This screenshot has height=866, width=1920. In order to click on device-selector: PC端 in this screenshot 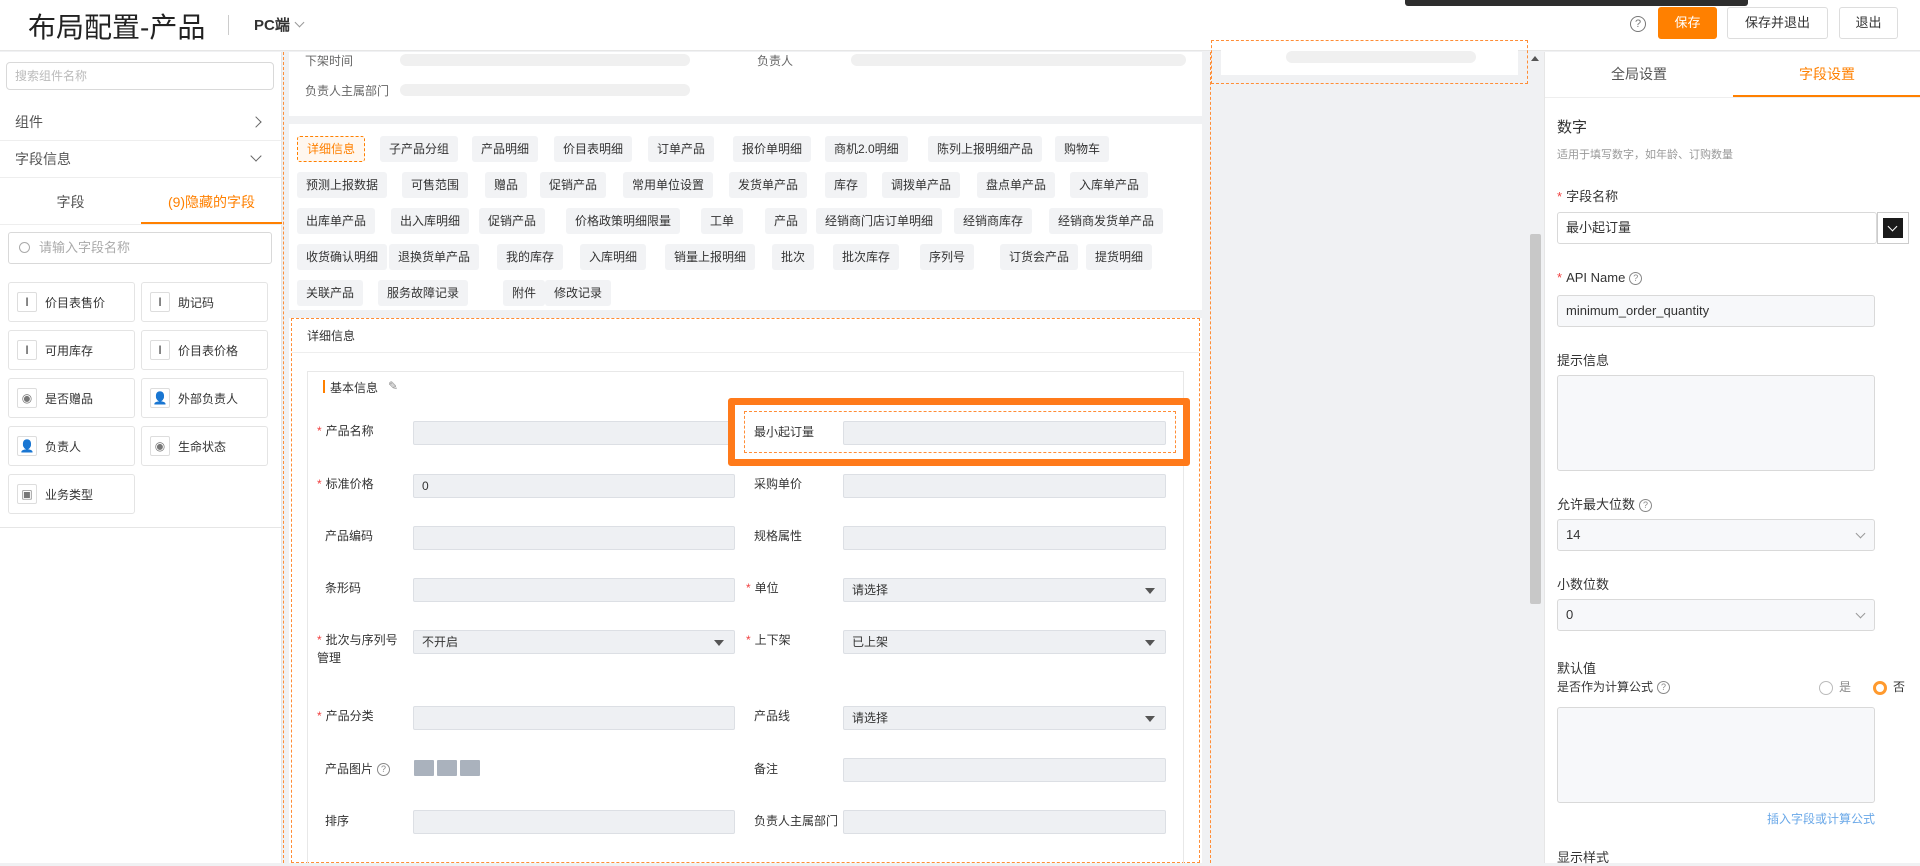, I will do `click(279, 24)`.